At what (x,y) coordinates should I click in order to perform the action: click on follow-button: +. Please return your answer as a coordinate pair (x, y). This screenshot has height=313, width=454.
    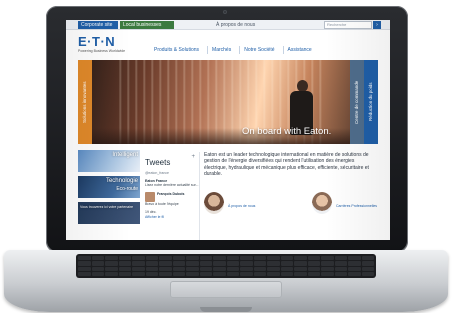
    Looking at the image, I should click on (193, 157).